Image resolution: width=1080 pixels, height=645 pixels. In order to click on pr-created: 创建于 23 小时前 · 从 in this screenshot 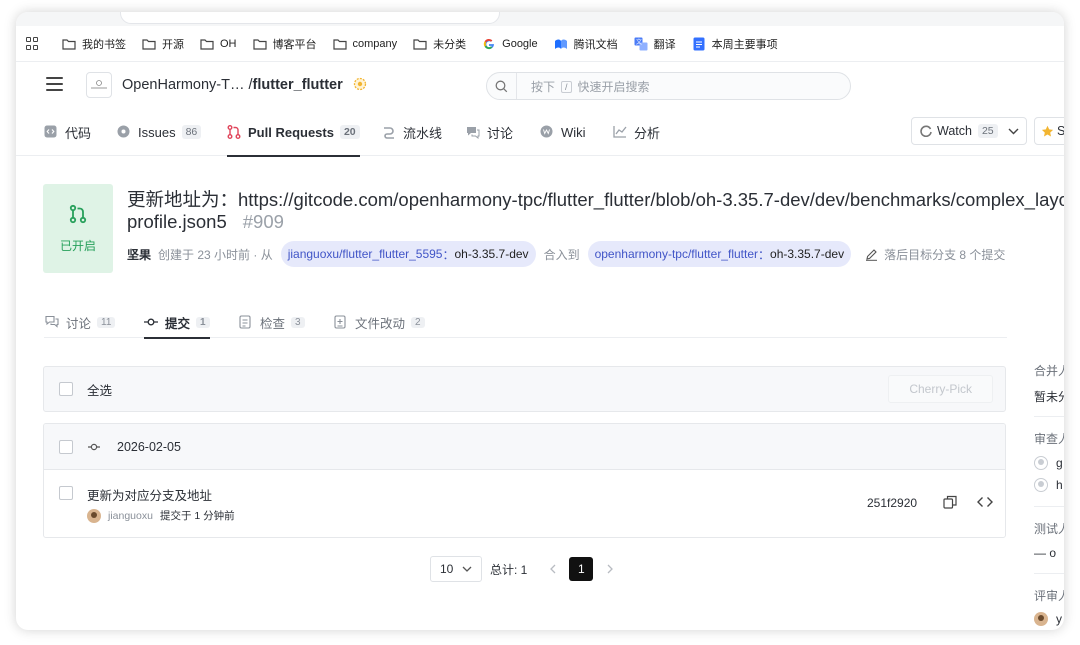, I will do `click(215, 254)`.